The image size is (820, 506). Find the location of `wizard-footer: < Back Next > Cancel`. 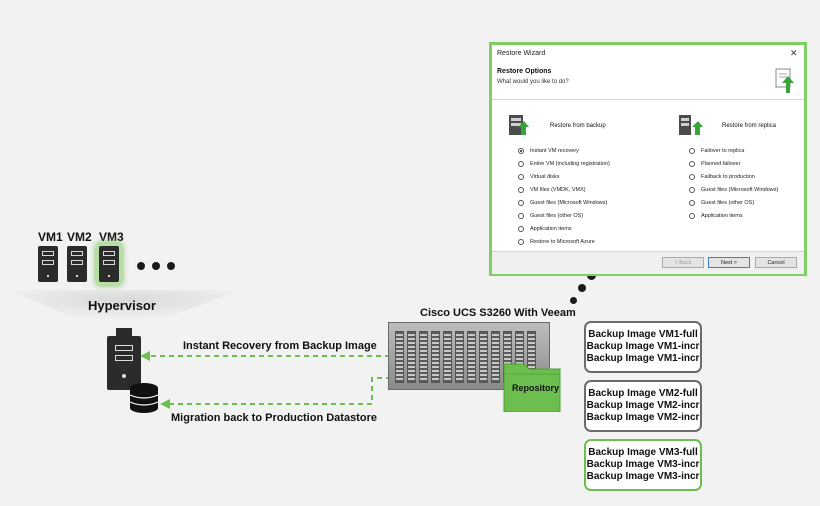

wizard-footer: < Back Next > Cancel is located at coordinates (648, 262).